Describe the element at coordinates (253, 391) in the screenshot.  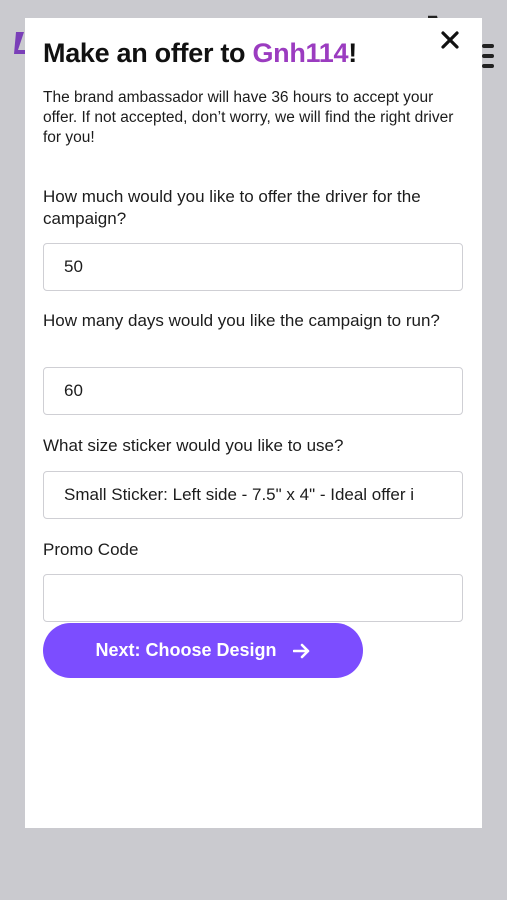
I see `days-input` at that location.